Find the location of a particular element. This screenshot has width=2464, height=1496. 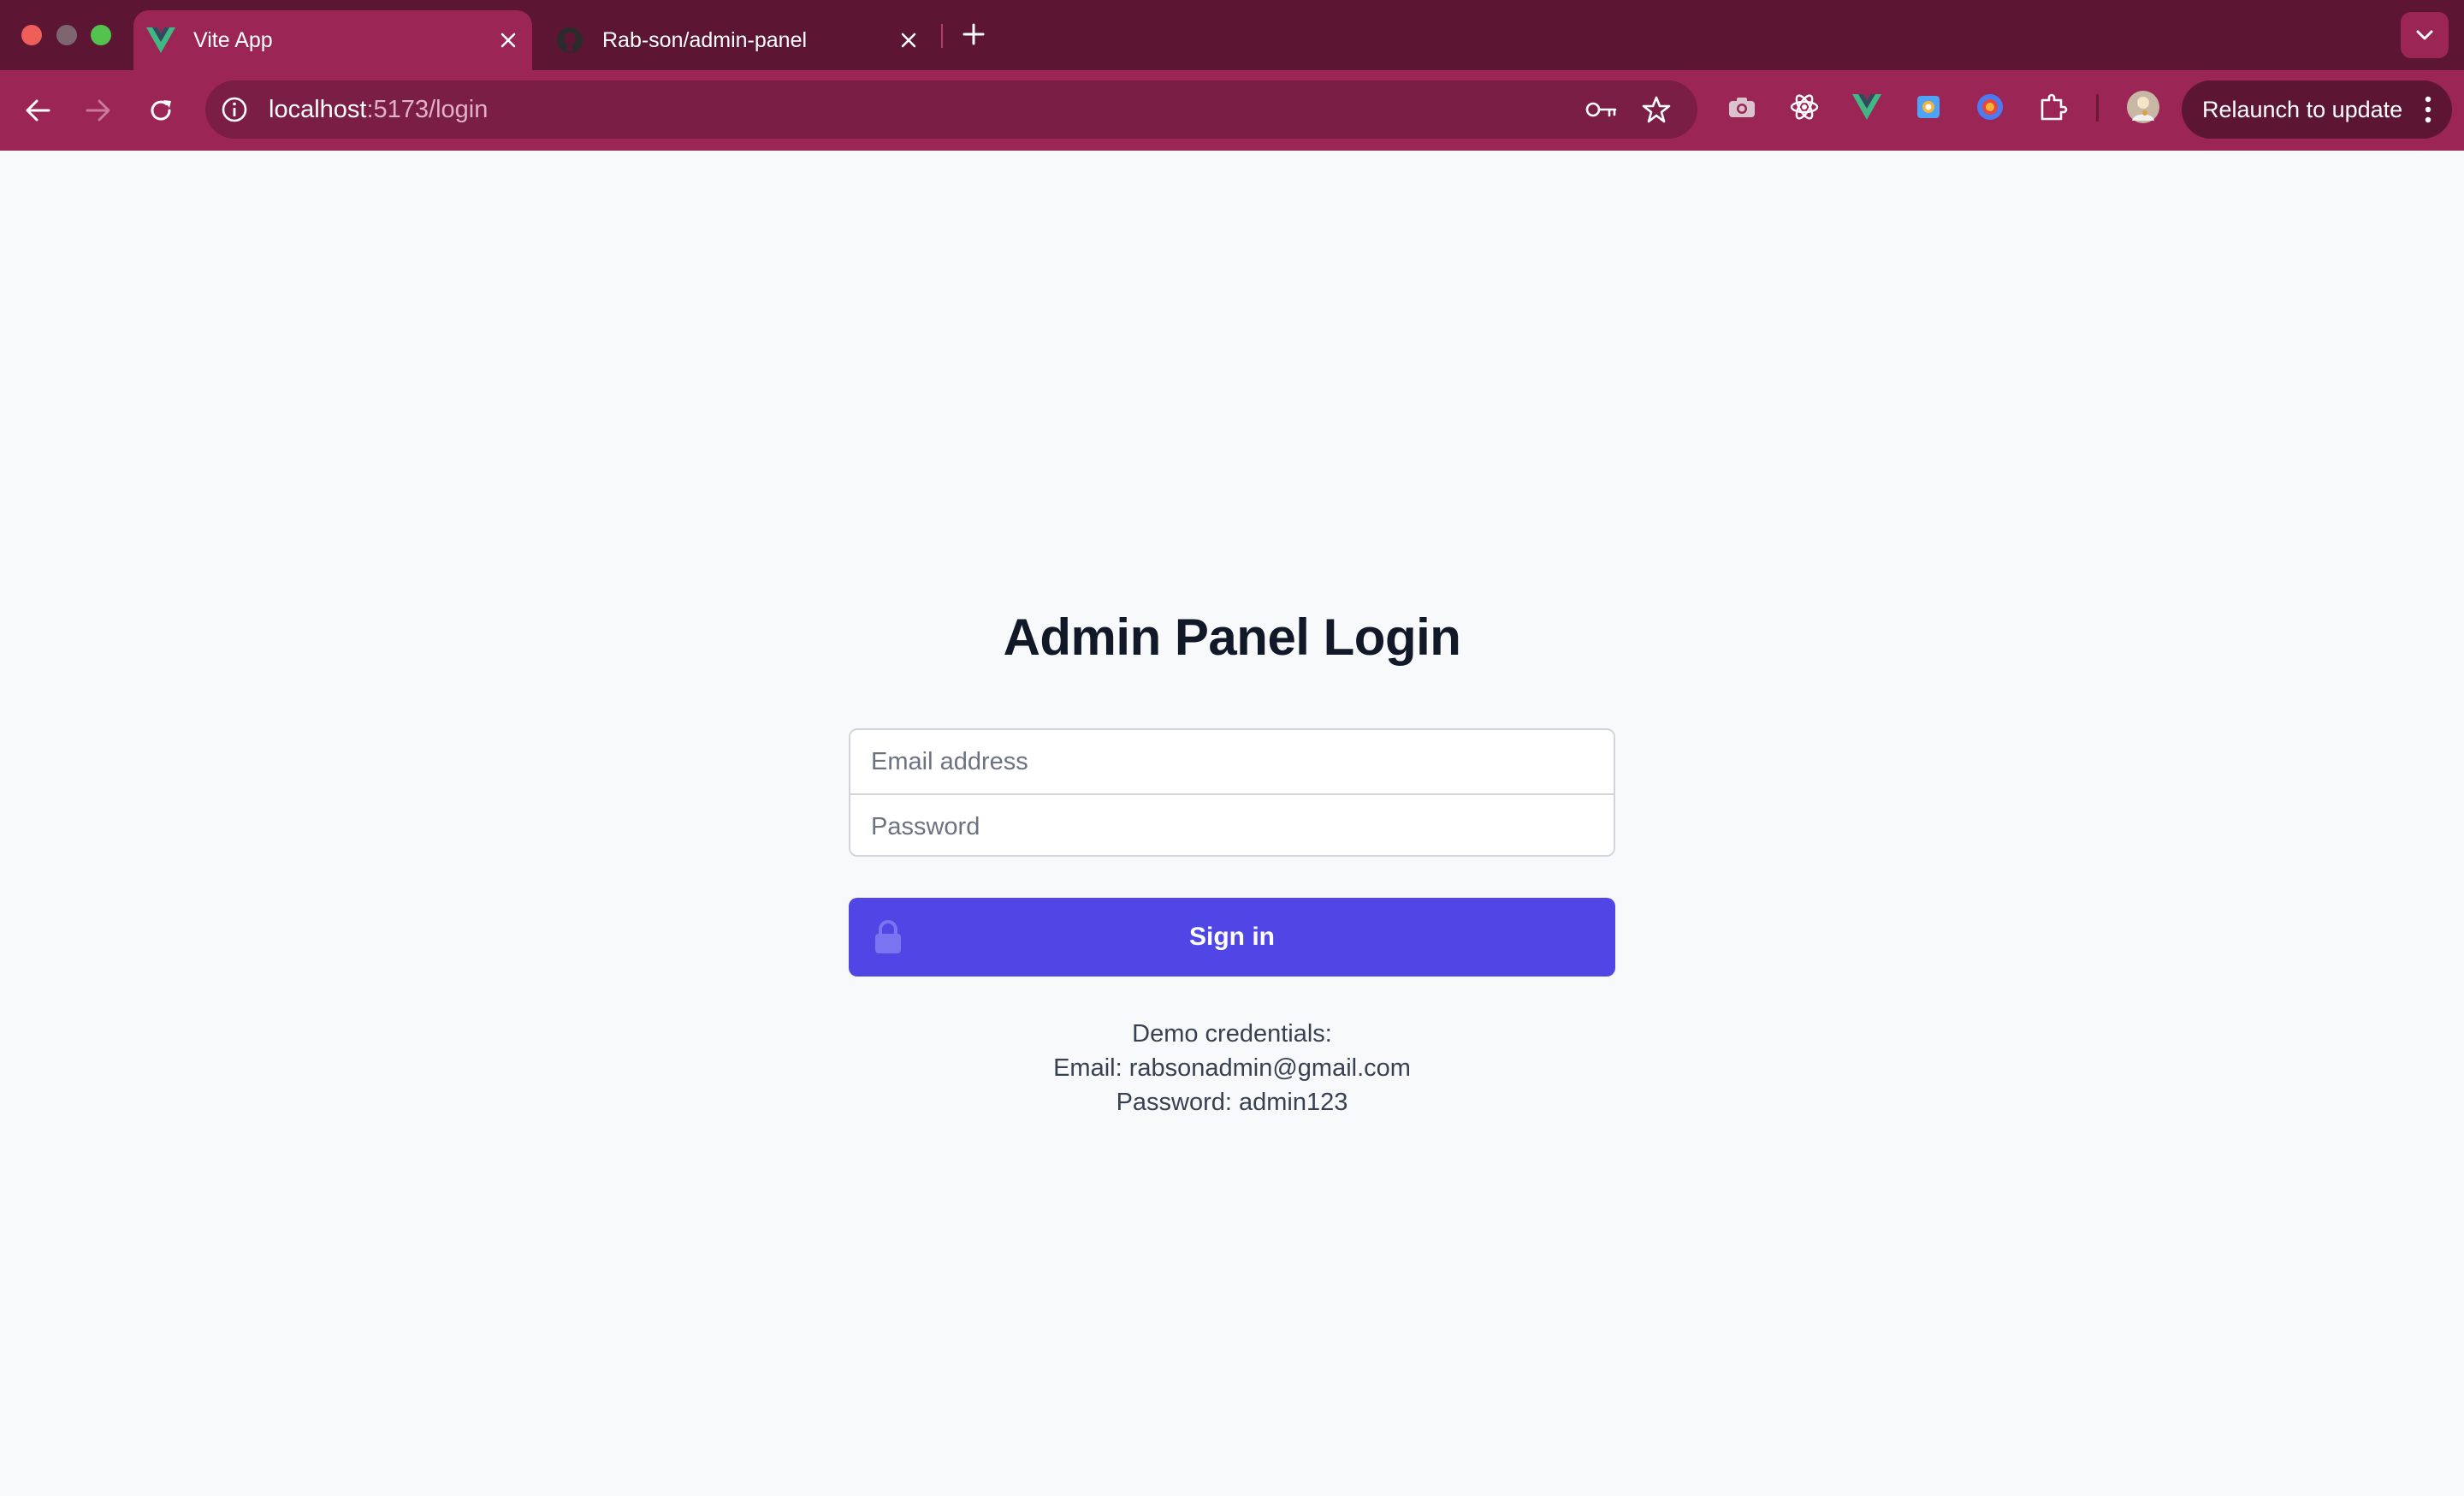

demo-email: Email: rabsonadmin@gmail.com is located at coordinates (1232, 1068).